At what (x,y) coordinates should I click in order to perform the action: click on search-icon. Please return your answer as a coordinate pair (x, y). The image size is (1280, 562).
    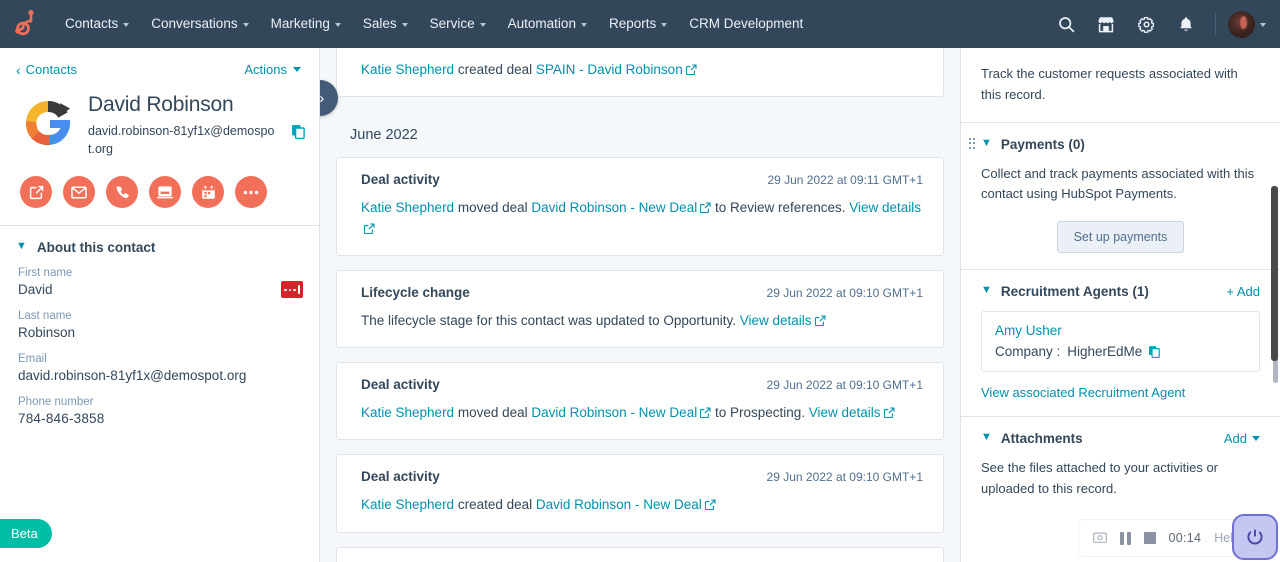
    Looking at the image, I should click on (1066, 24).